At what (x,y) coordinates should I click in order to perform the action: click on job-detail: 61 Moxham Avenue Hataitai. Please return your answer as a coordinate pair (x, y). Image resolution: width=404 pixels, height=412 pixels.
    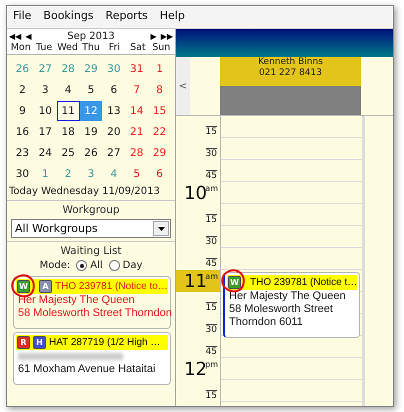
    Looking at the image, I should click on (86, 369).